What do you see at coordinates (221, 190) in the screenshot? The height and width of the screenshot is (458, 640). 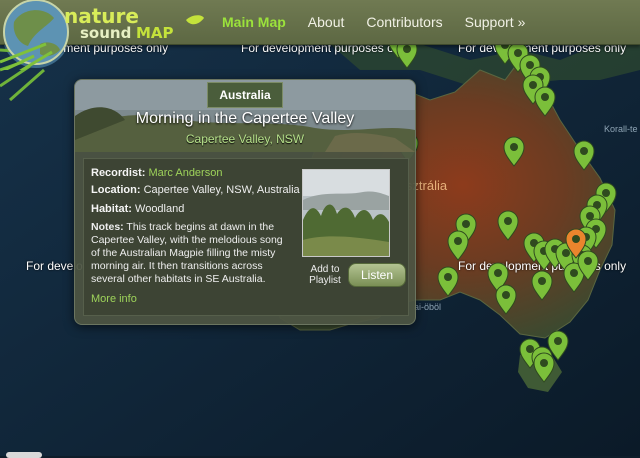 I see `location-value: Capertee Valley, NSW, Australia` at bounding box center [221, 190].